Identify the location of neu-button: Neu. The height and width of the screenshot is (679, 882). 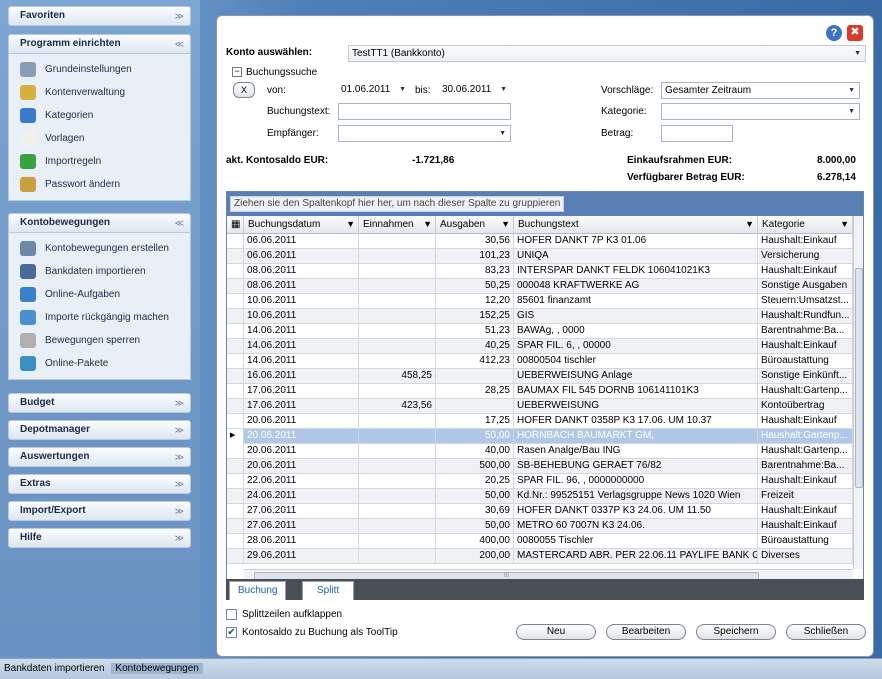
(556, 632).